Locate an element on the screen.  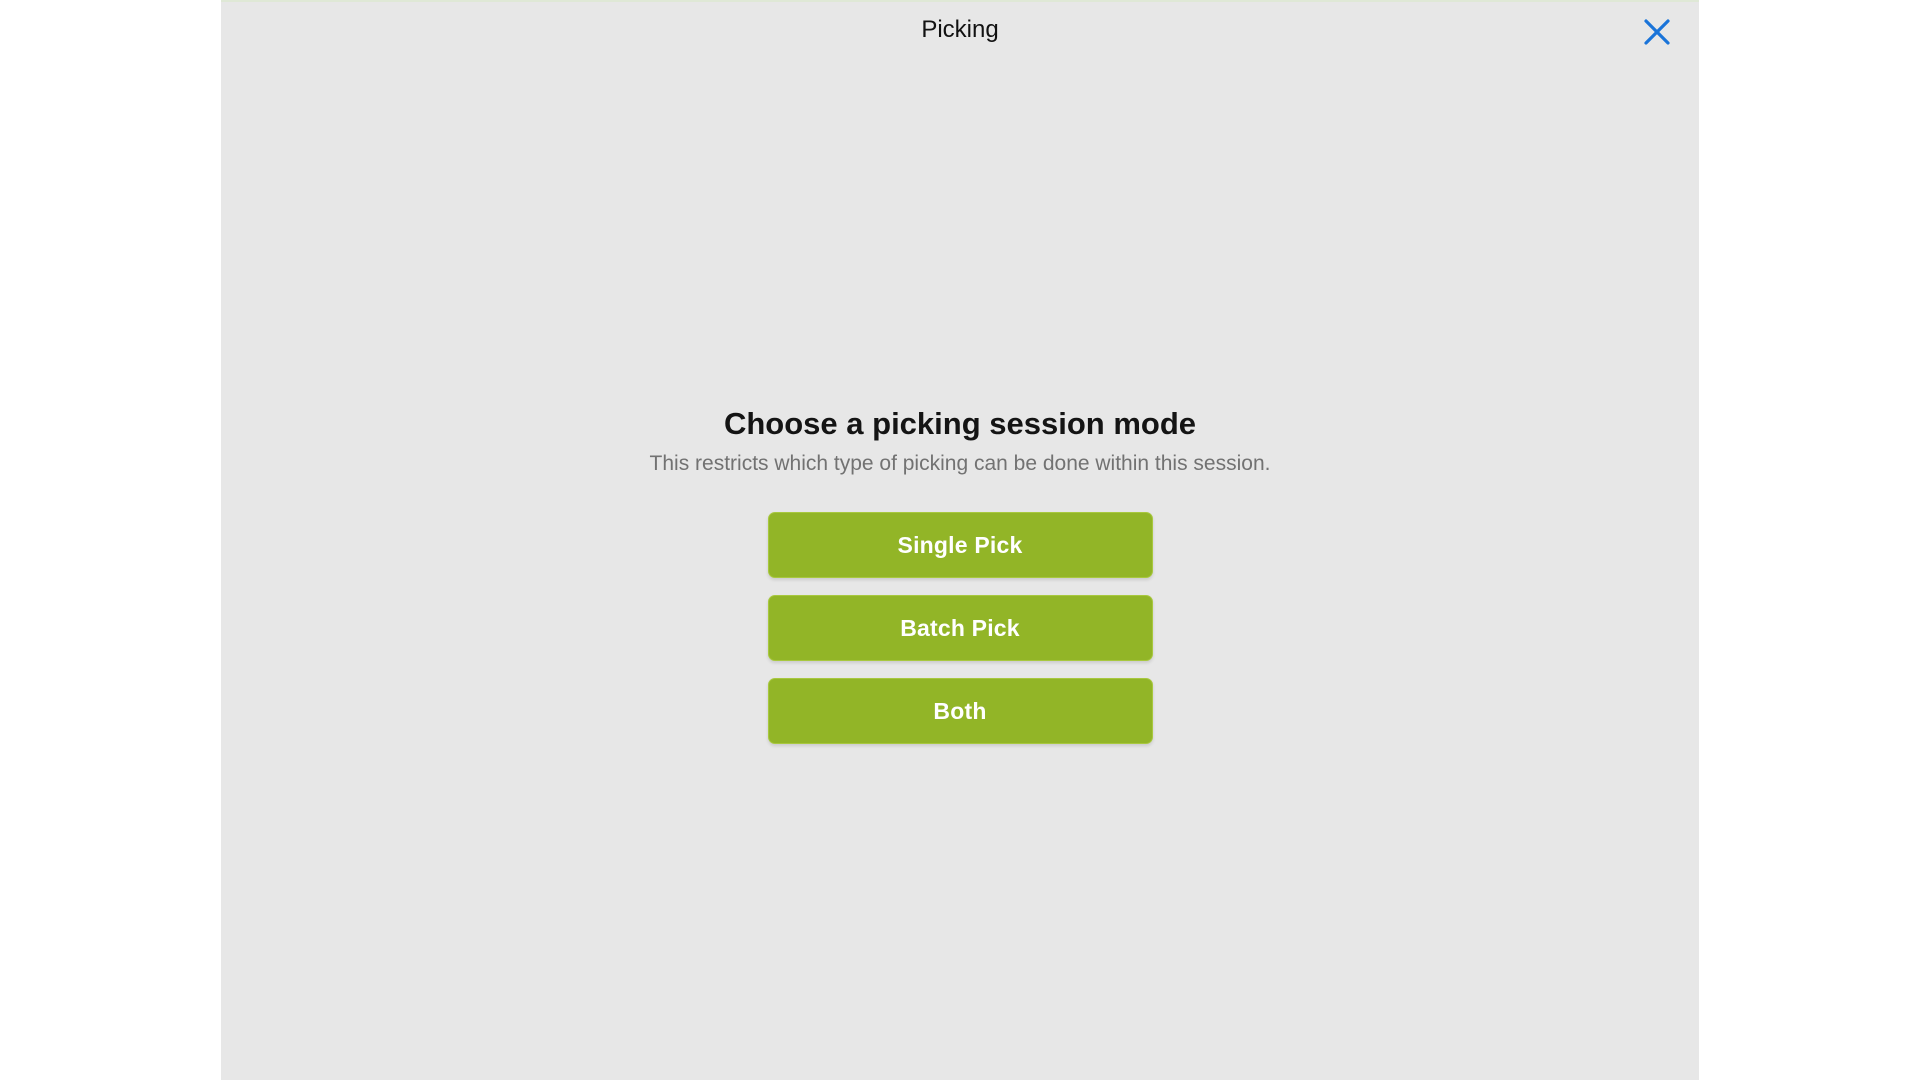
close-icon is located at coordinates (1657, 32).